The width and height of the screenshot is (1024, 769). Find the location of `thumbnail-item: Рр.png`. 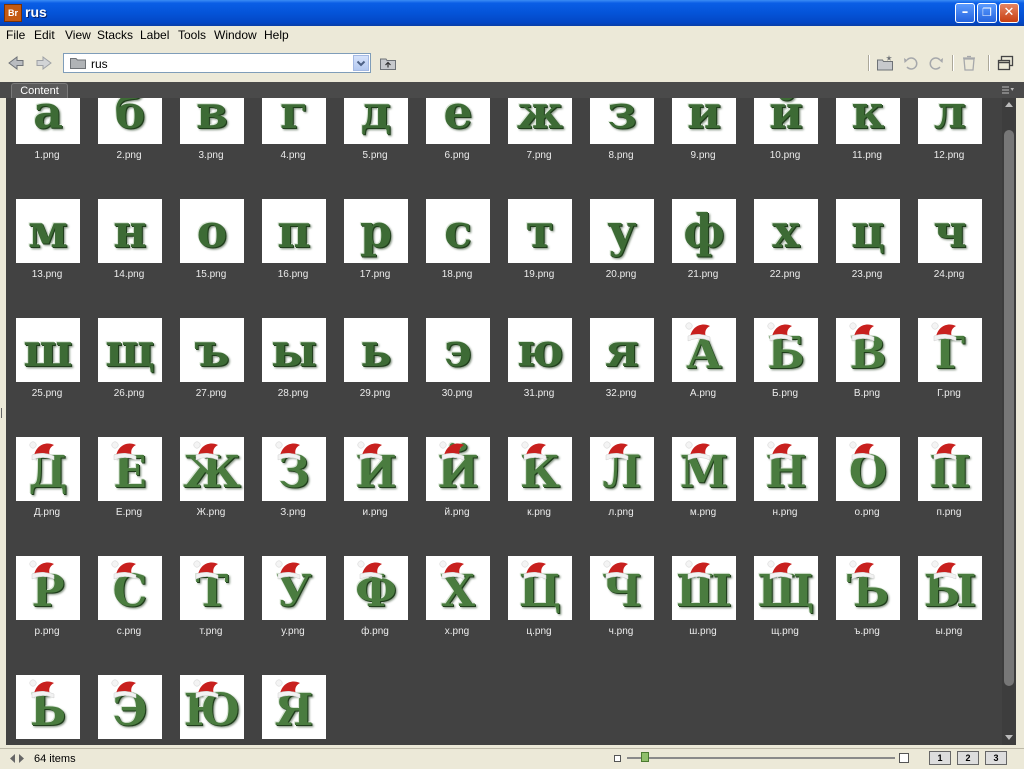

thumbnail-item: Рр.png is located at coordinates (47, 615).